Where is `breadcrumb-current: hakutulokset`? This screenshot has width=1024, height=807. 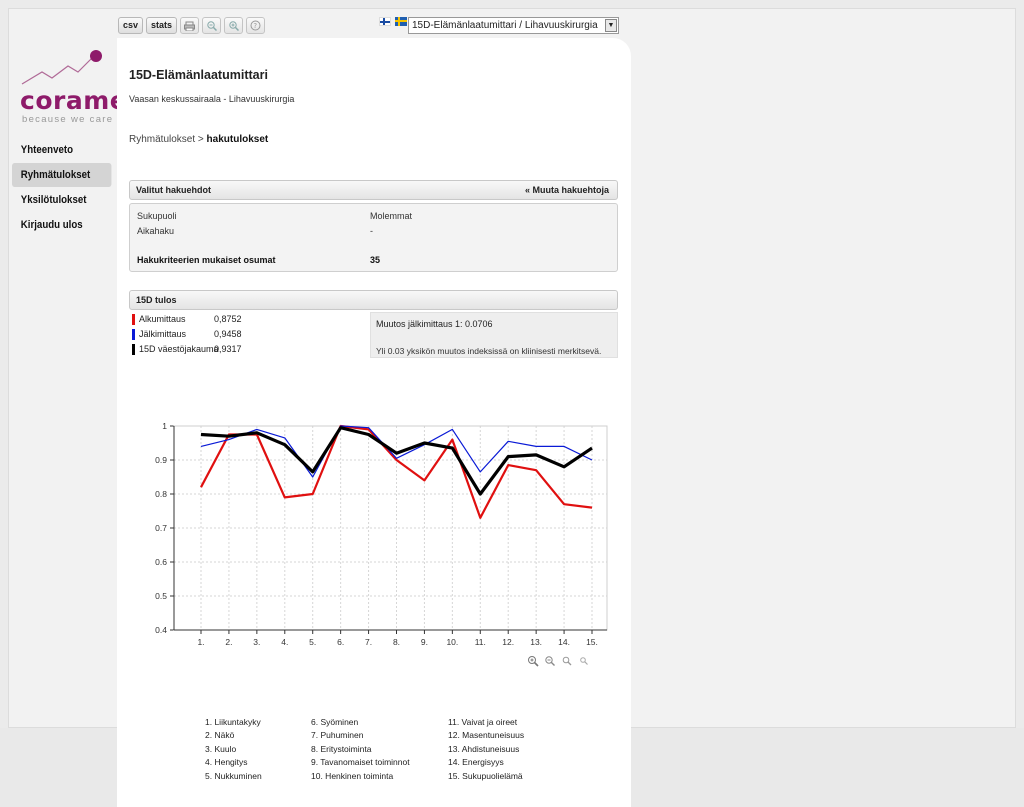 breadcrumb-current: hakutulokset is located at coordinates (237, 139).